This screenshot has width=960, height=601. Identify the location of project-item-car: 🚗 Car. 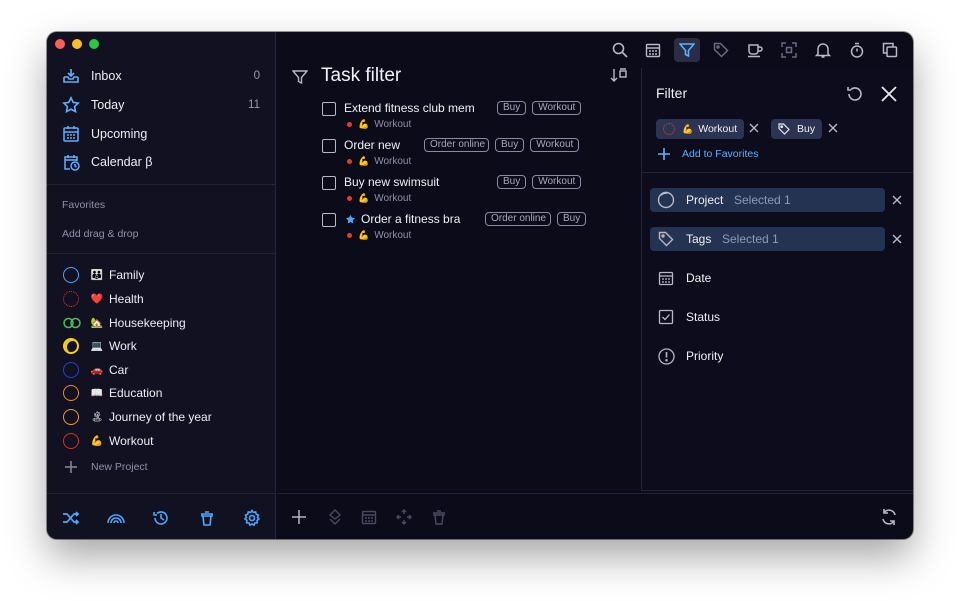
(161, 370).